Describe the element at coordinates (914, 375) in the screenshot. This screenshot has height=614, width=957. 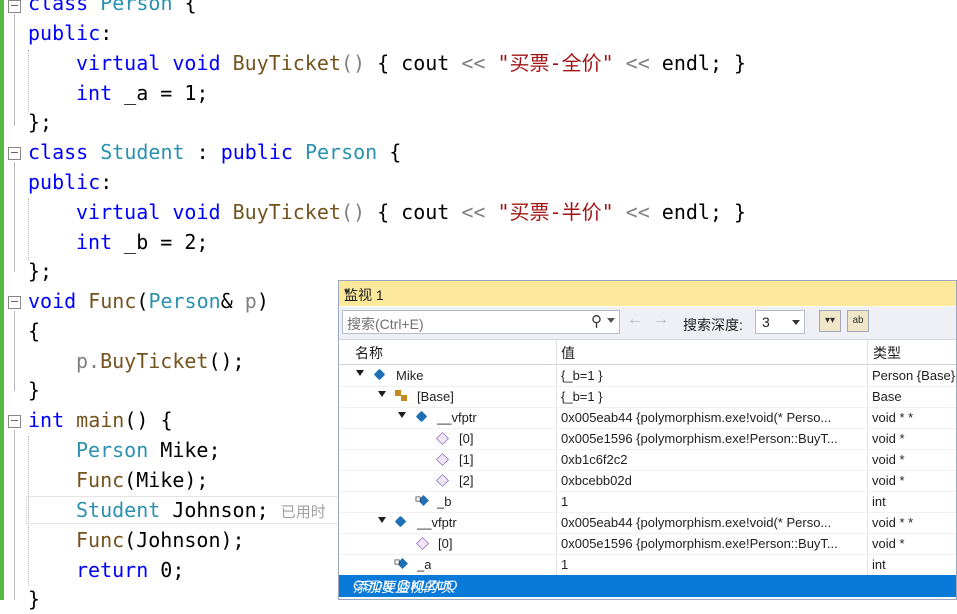
I see `watch-type: Person {Base}` at that location.